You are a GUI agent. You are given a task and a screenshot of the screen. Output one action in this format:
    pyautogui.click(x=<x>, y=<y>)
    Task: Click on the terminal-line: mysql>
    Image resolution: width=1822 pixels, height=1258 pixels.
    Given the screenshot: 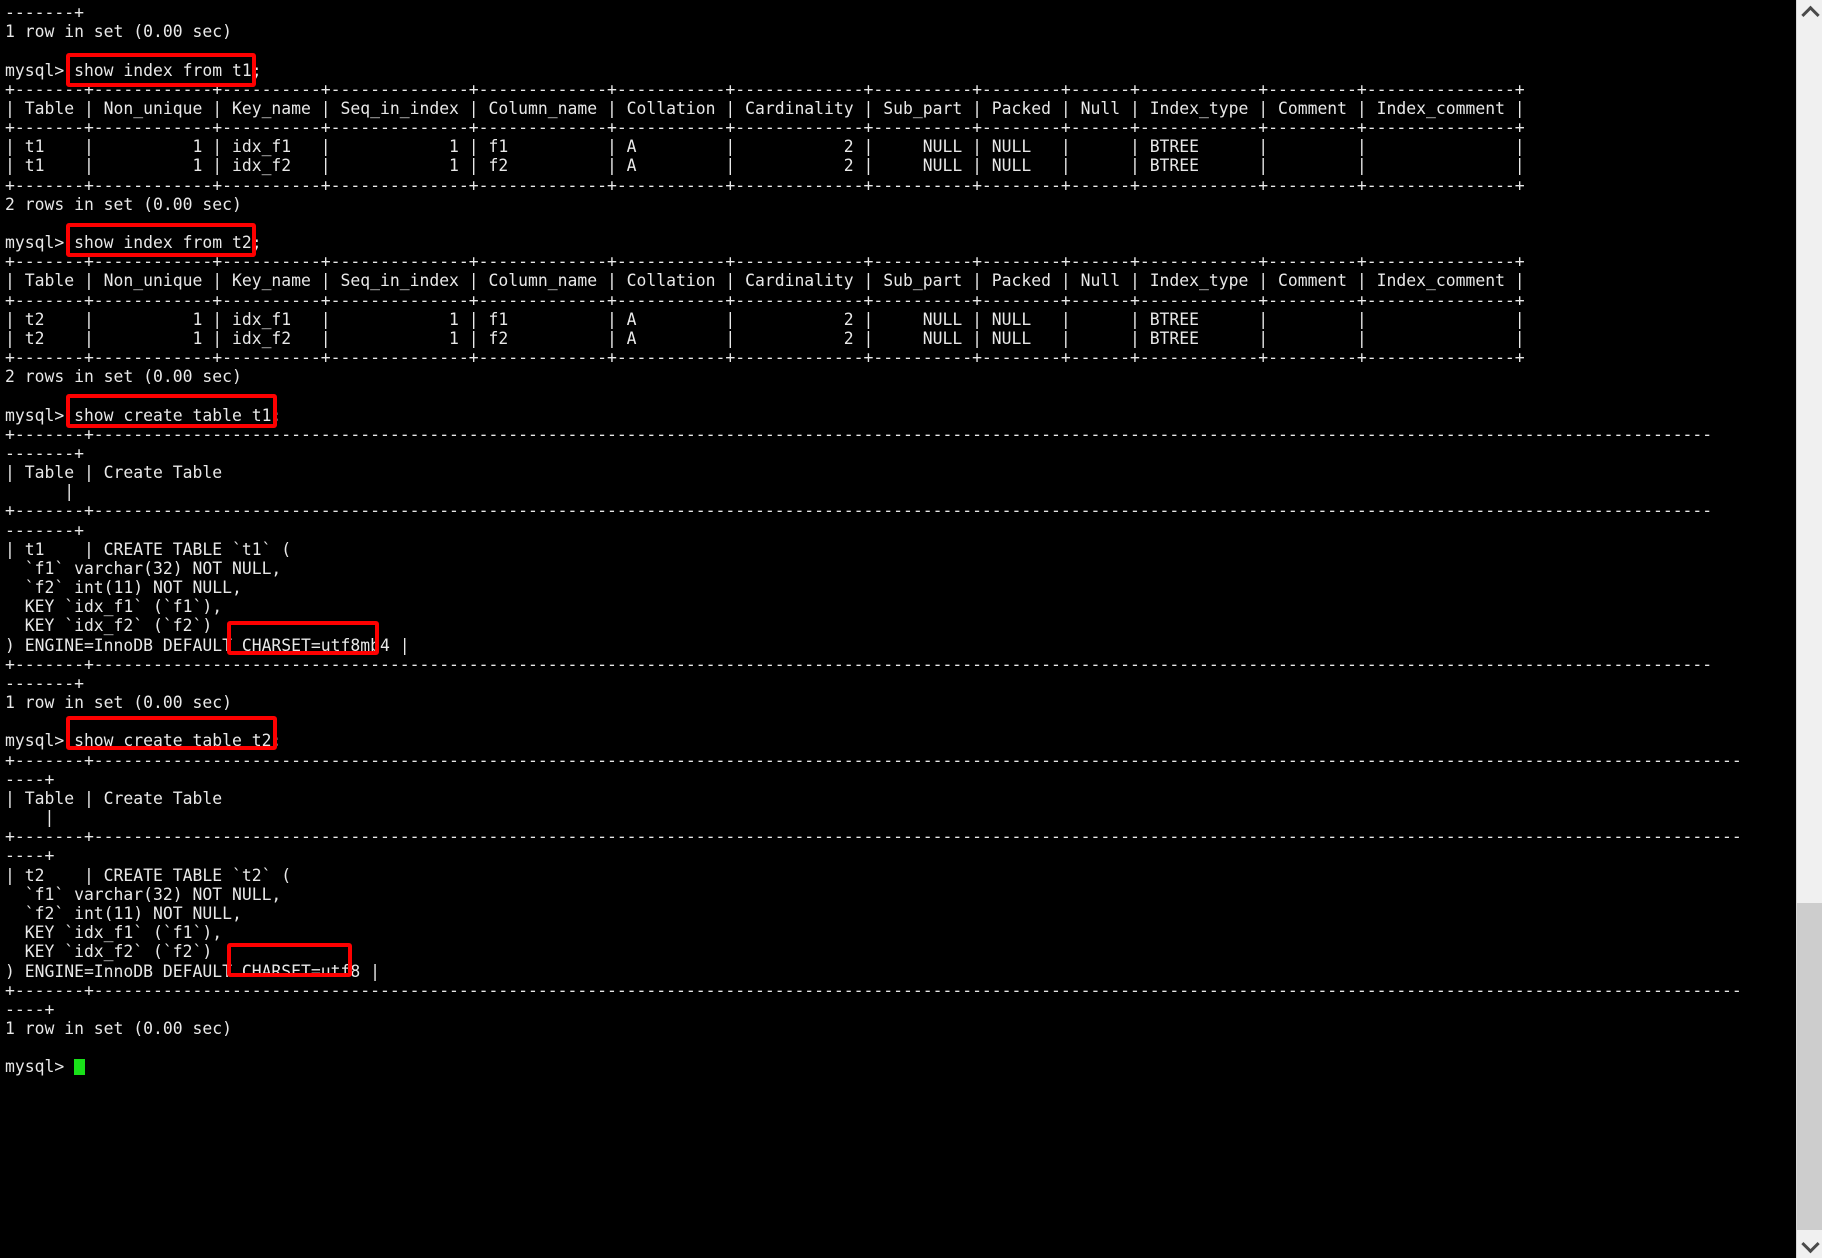 What is the action you would take?
    pyautogui.click(x=45, y=1066)
    